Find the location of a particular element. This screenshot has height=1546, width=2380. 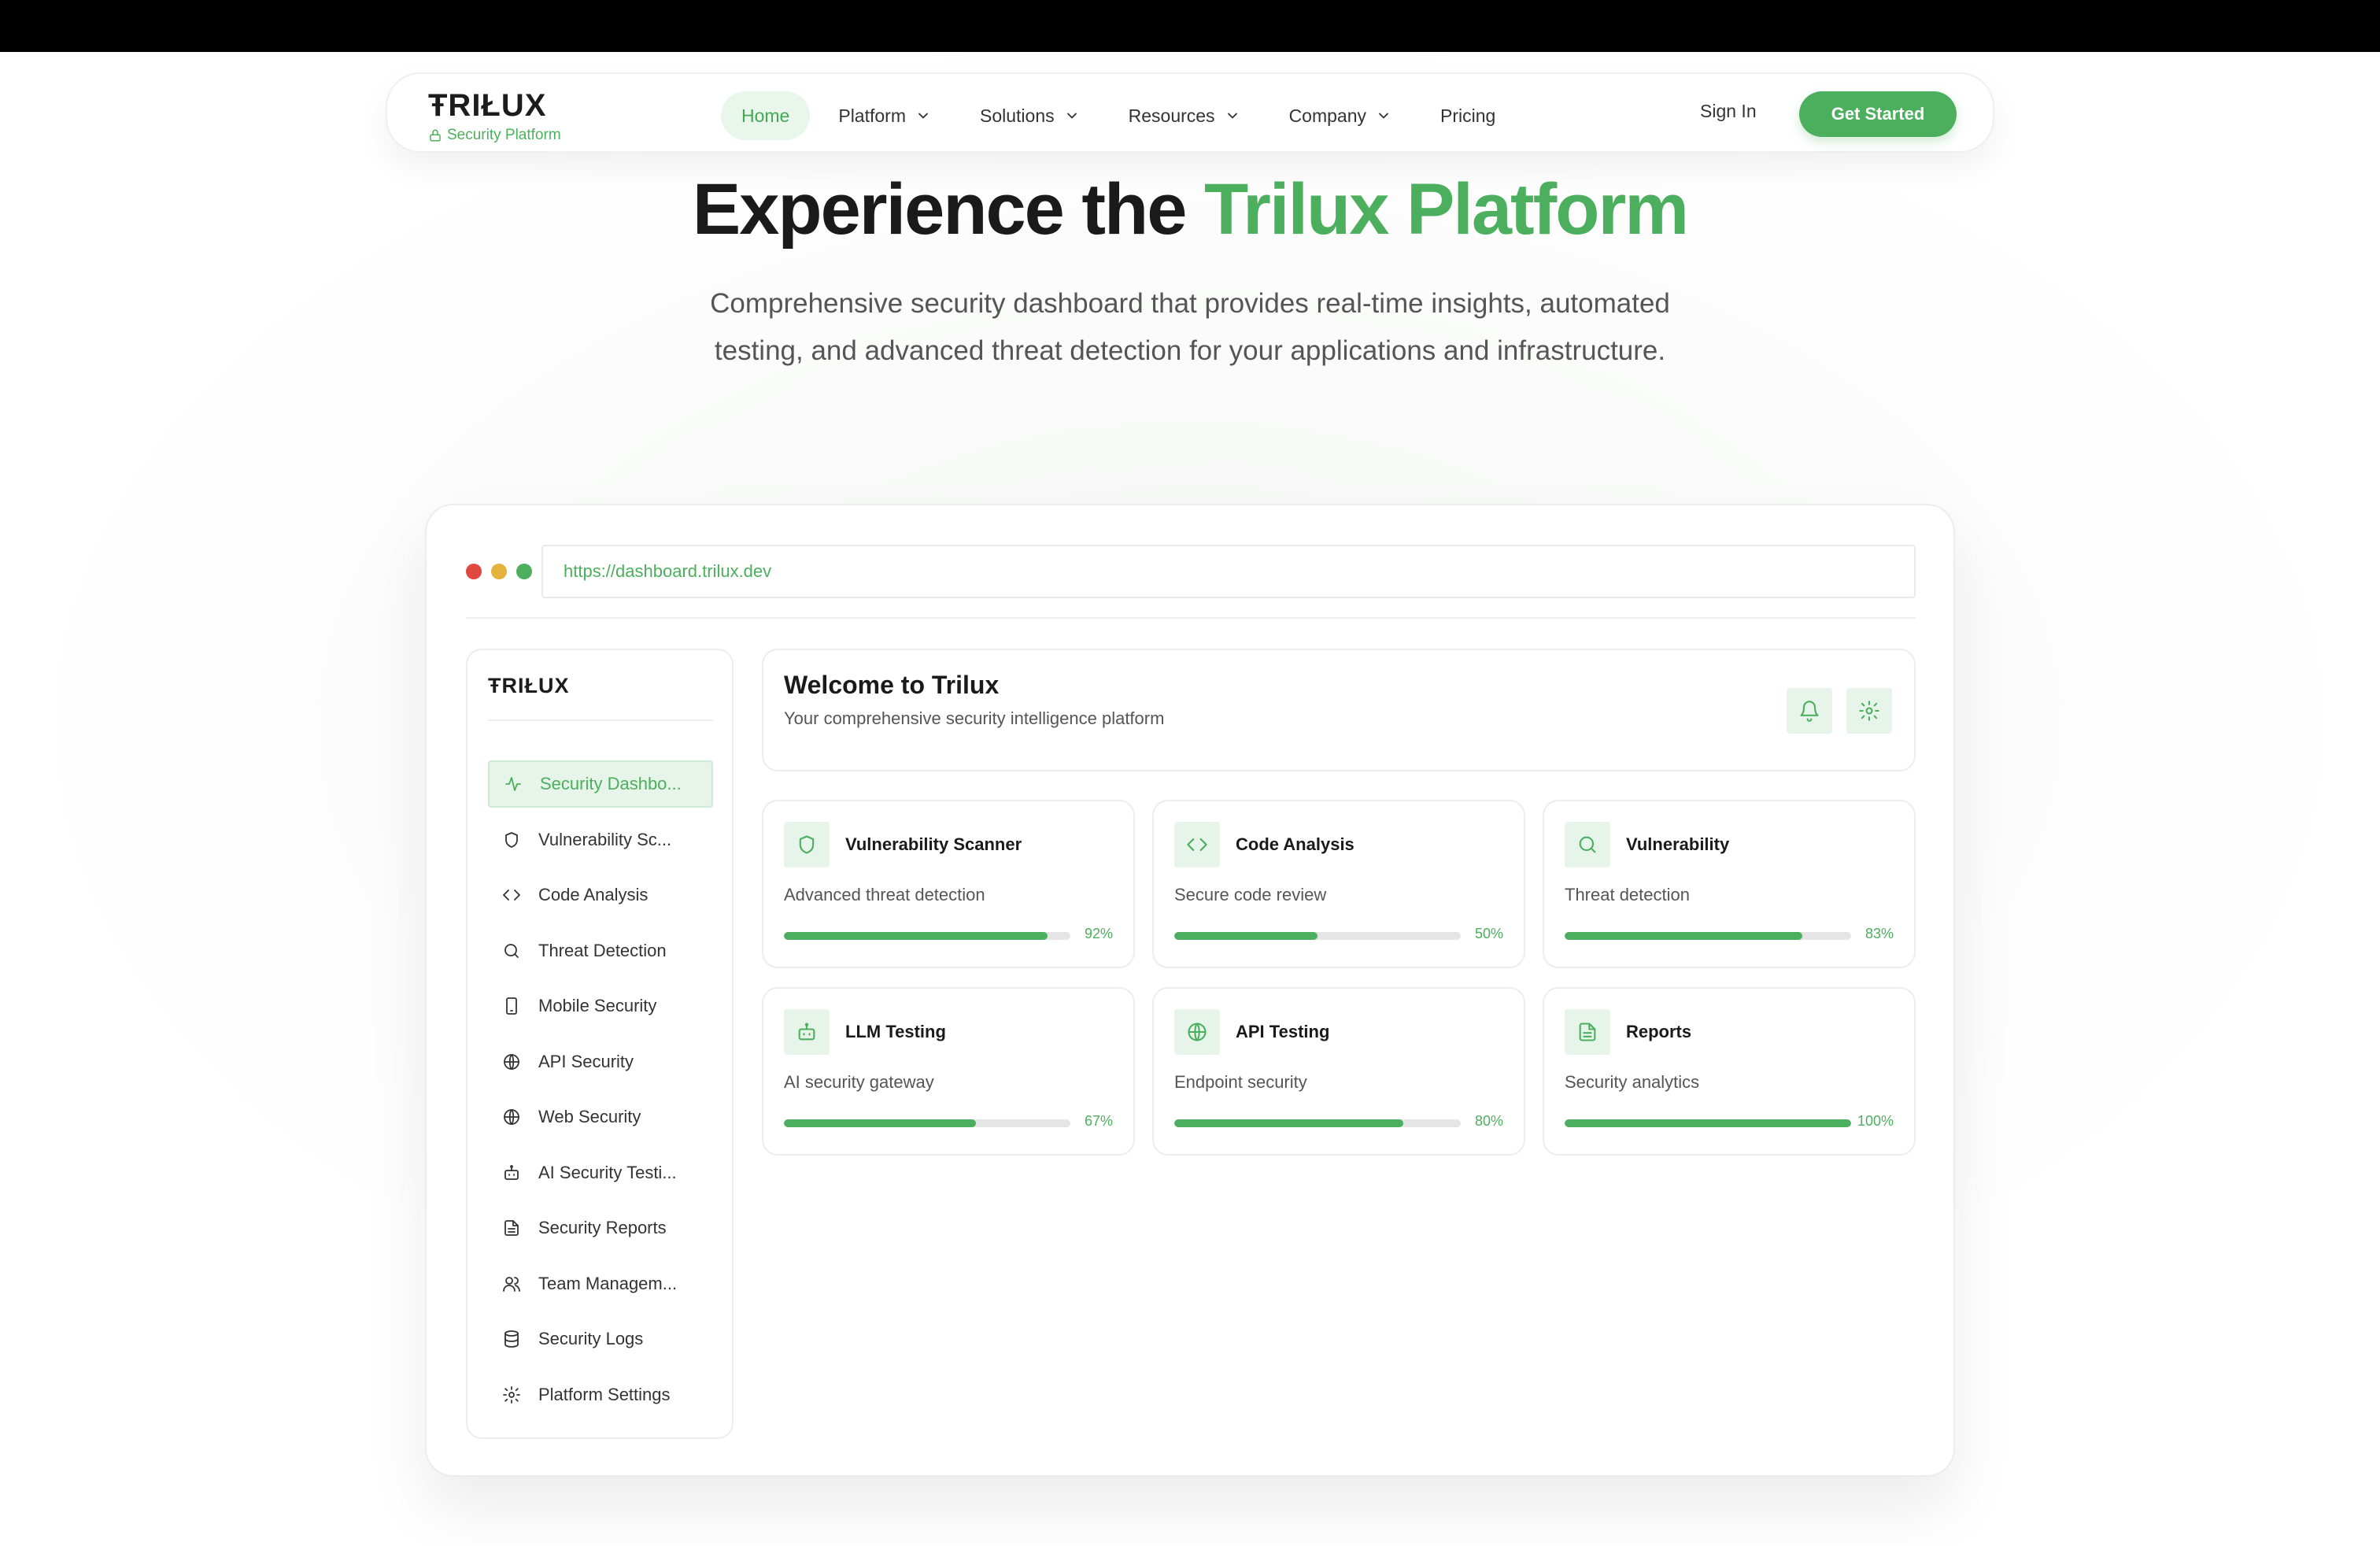

url-text: https://dashboard.trilux.dev is located at coordinates (668, 571).